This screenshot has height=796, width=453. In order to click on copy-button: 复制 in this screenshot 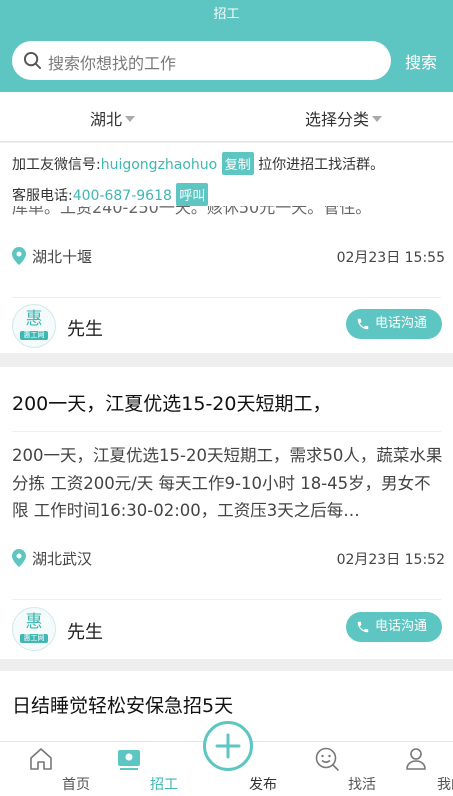, I will do `click(237, 163)`.